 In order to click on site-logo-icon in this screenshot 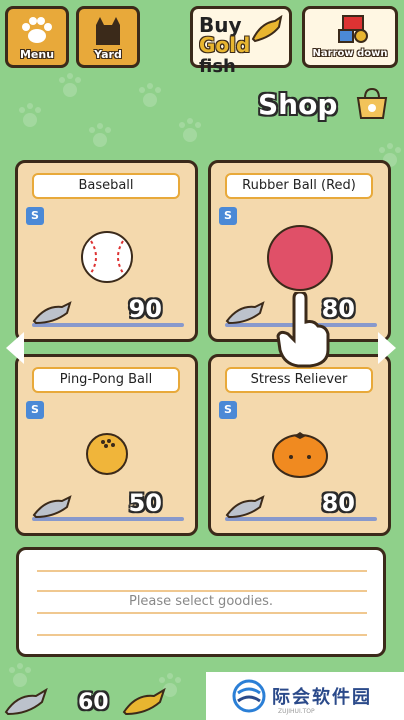, I will do `click(249, 696)`.